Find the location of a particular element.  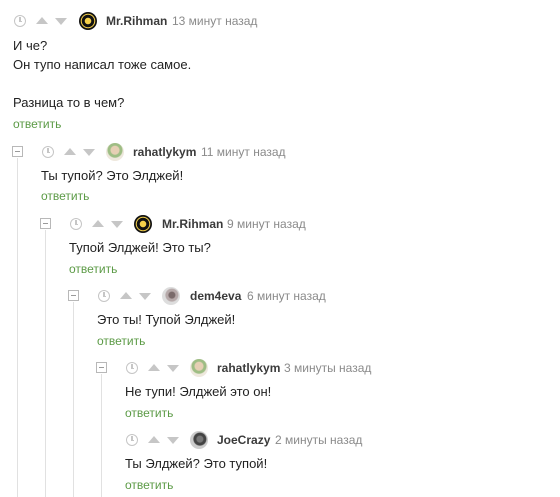

timestamp: 11 минут назад is located at coordinates (243, 152).